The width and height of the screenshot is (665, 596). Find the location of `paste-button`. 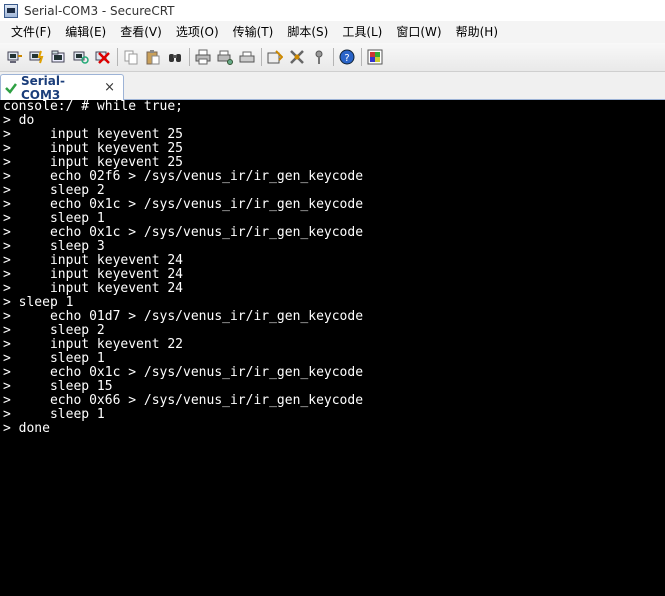

paste-button is located at coordinates (153, 57).